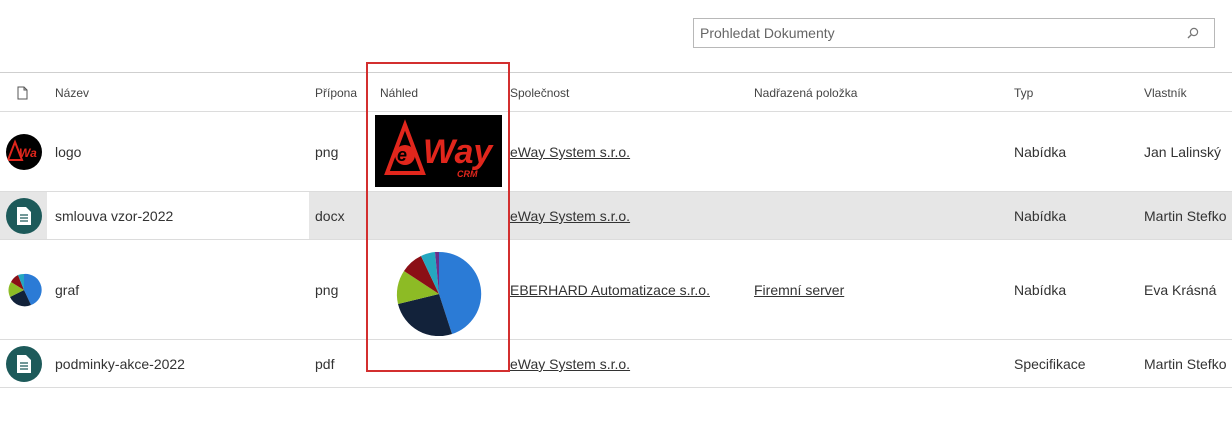  I want to click on eway-logo-preview: e Way CRM, so click(438, 151).